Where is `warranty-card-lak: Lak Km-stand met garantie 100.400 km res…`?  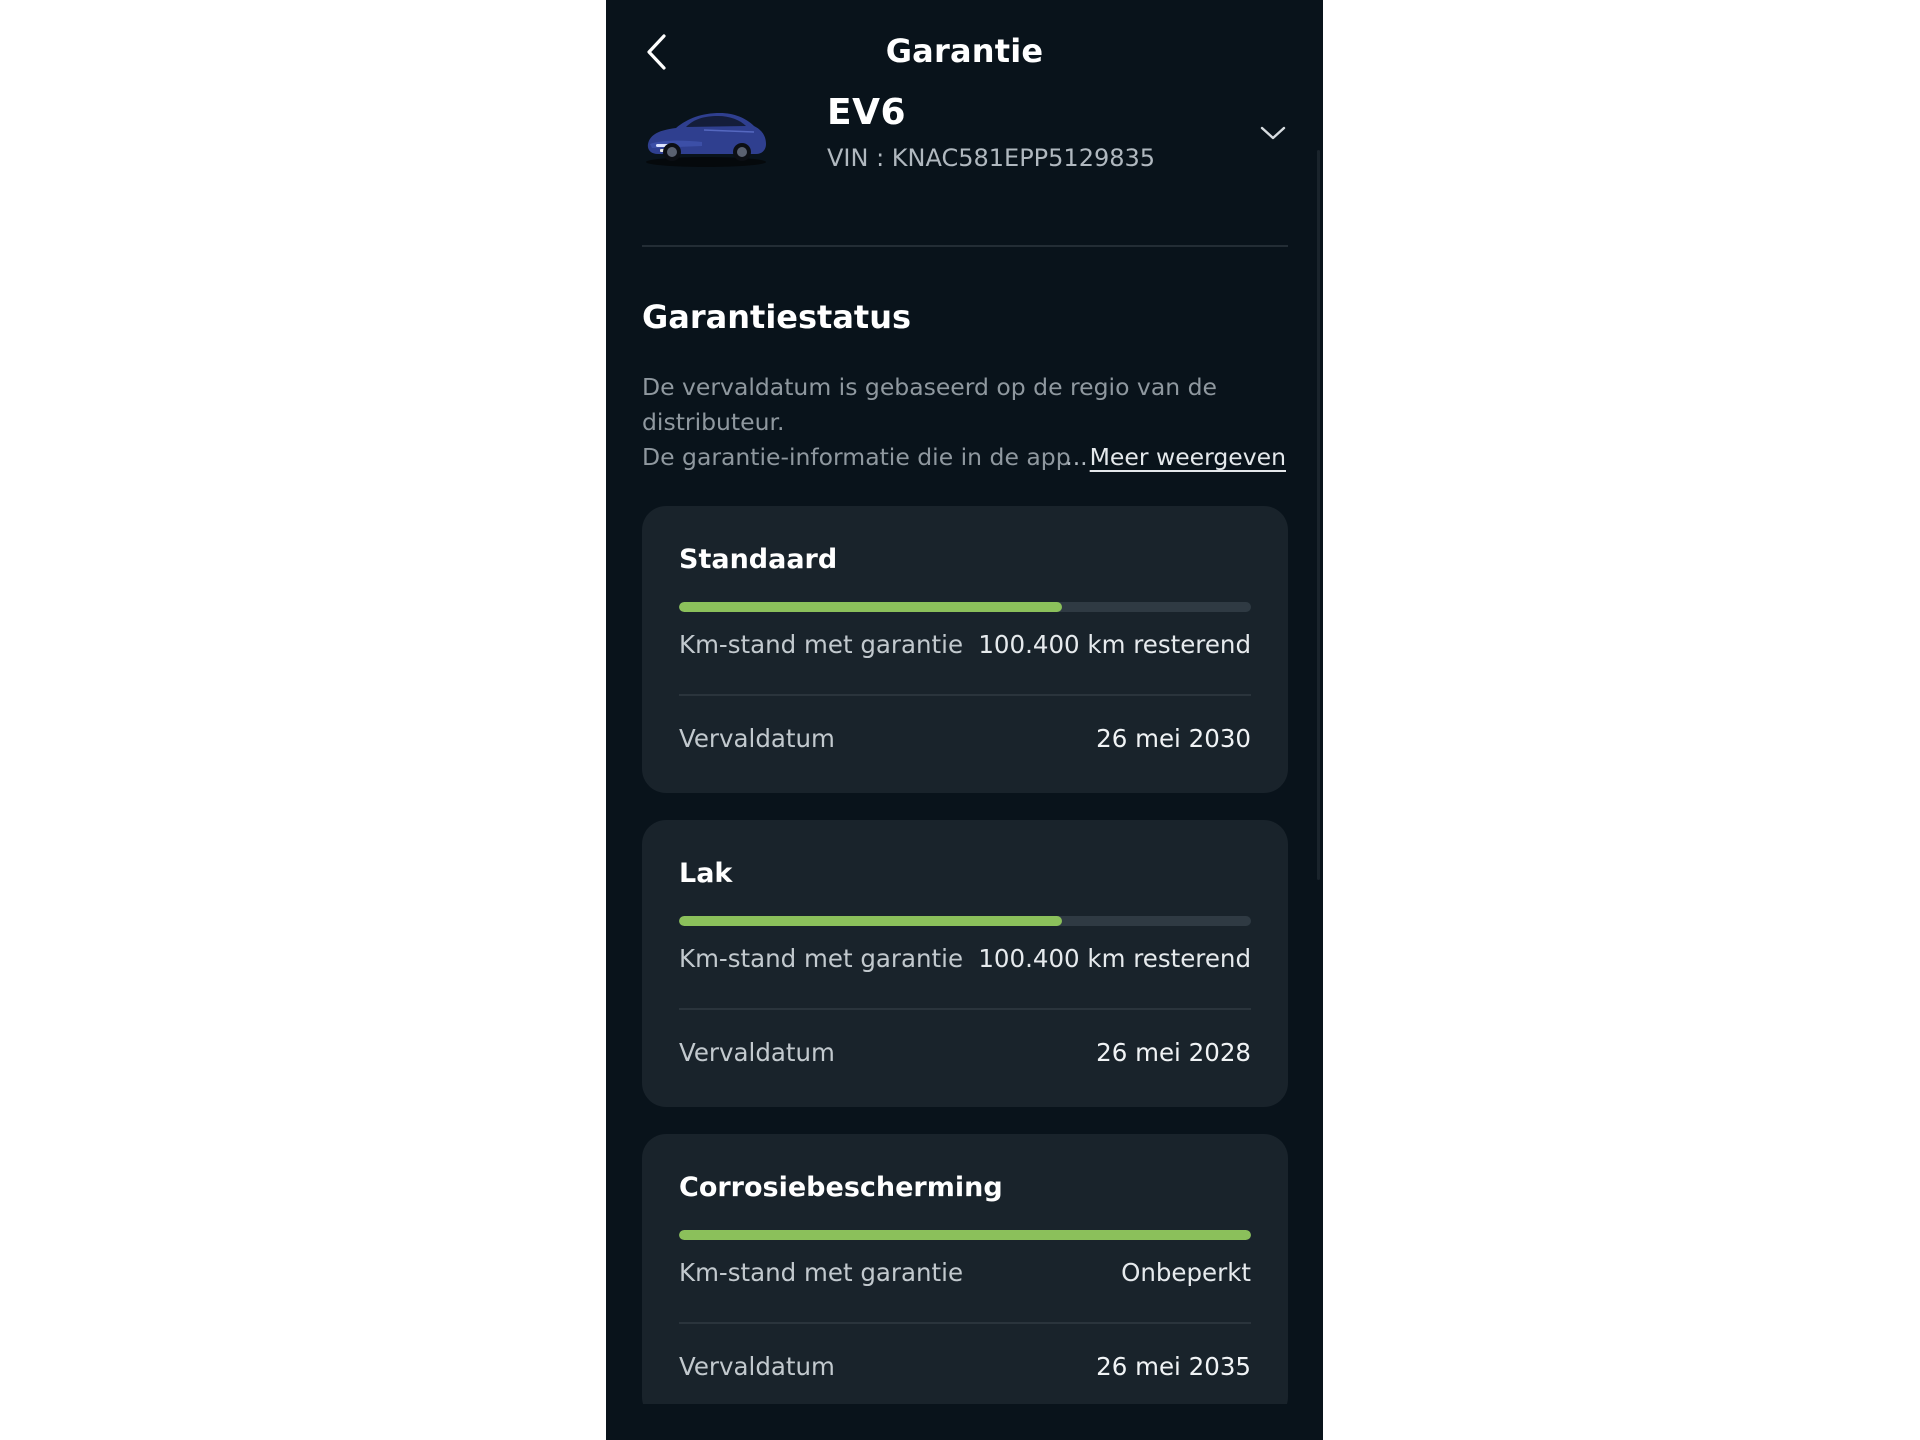 warranty-card-lak: Lak Km-stand met garantie 100.400 km res… is located at coordinates (965, 963).